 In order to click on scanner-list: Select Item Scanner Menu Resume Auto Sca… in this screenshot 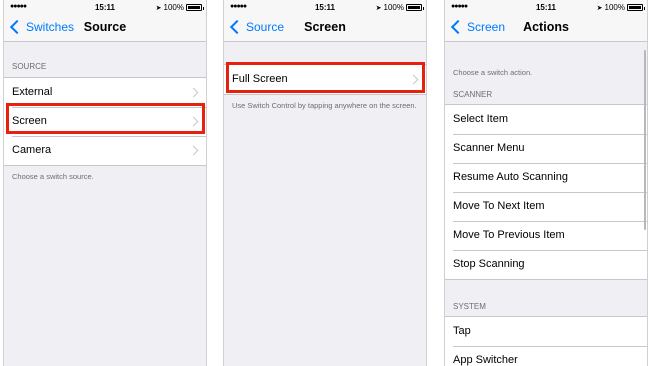, I will do `click(546, 192)`.